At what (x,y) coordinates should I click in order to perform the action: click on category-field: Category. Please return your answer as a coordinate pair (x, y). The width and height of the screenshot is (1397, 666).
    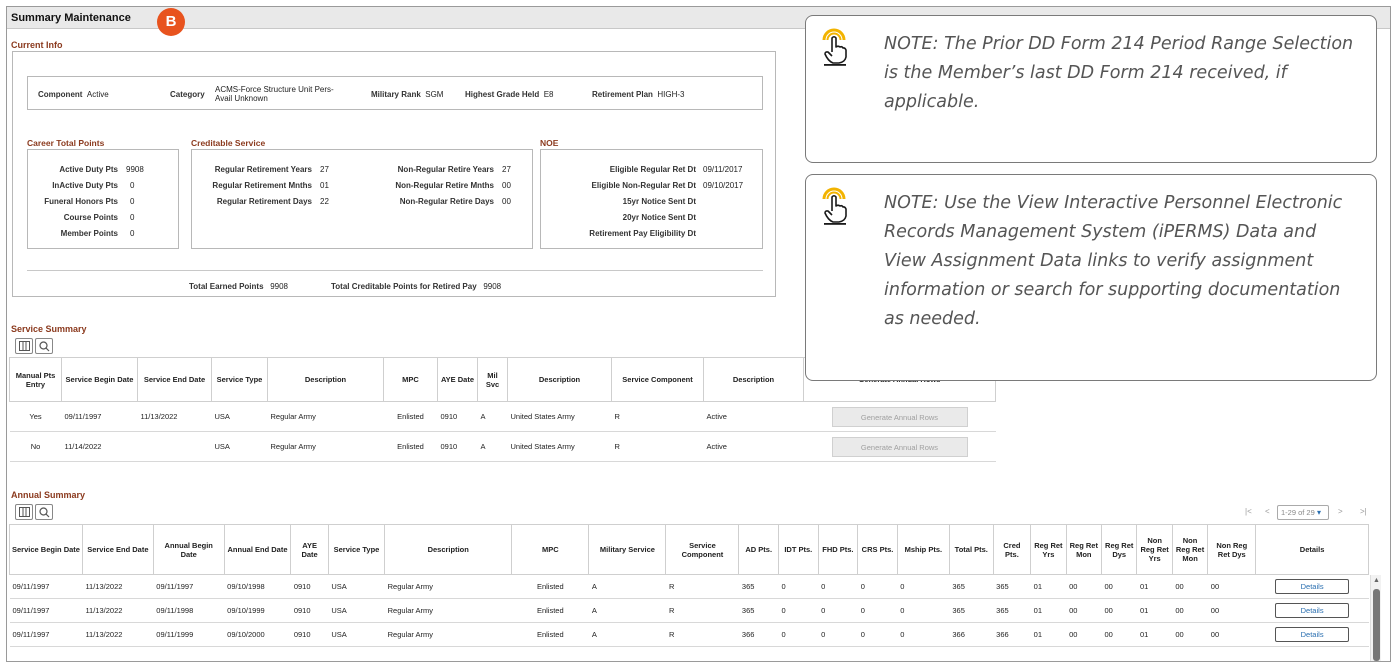
    Looking at the image, I should click on (187, 94).